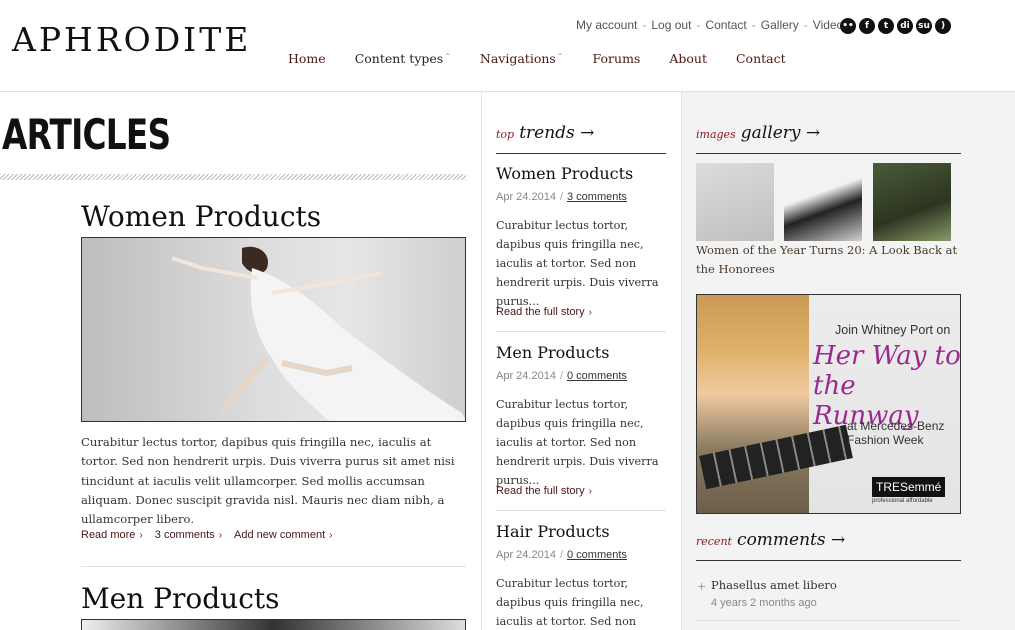  I want to click on trend-title: Women Products, so click(564, 173).